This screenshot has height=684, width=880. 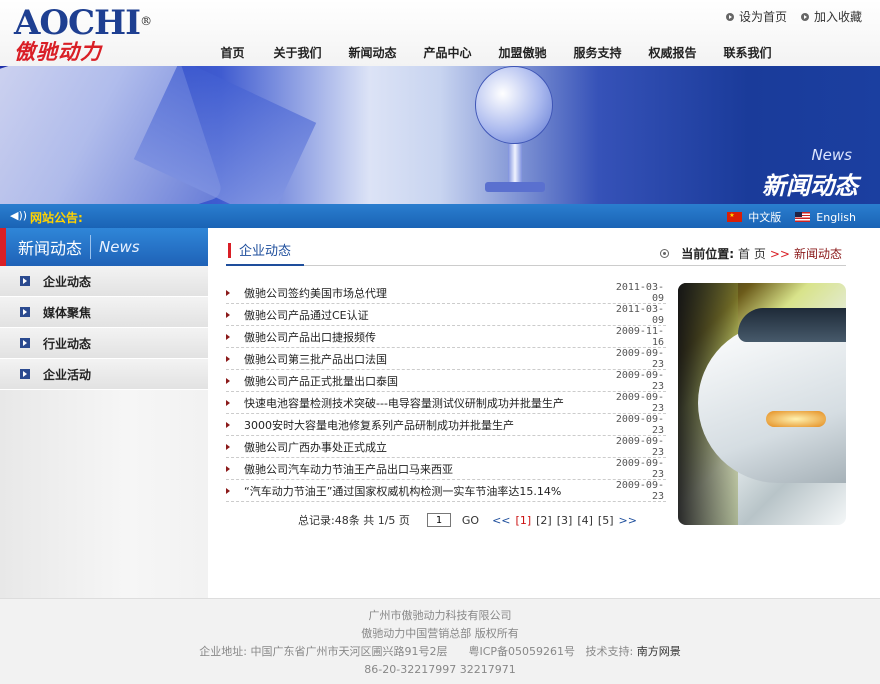 I want to click on us-flag-icon, so click(x=803, y=217).